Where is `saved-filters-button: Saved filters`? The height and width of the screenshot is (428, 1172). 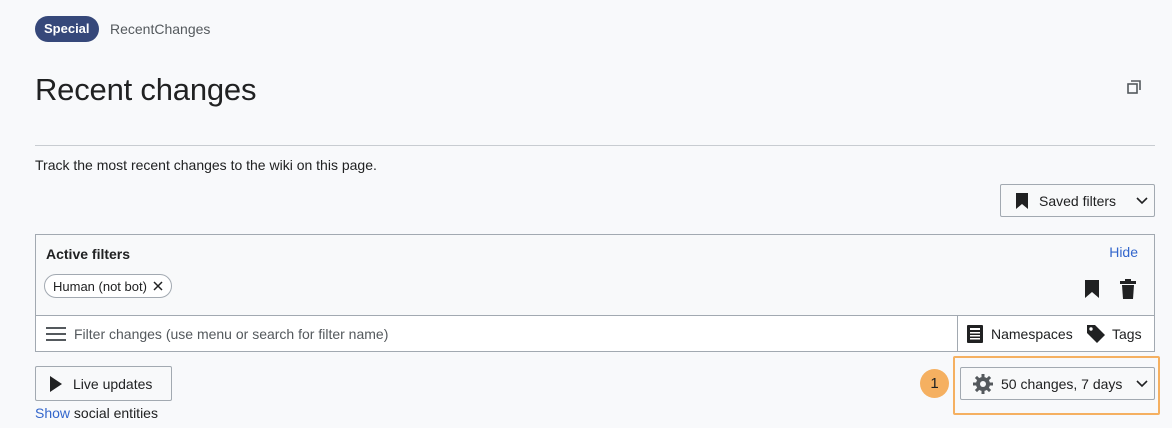 saved-filters-button: Saved filters is located at coordinates (1077, 200).